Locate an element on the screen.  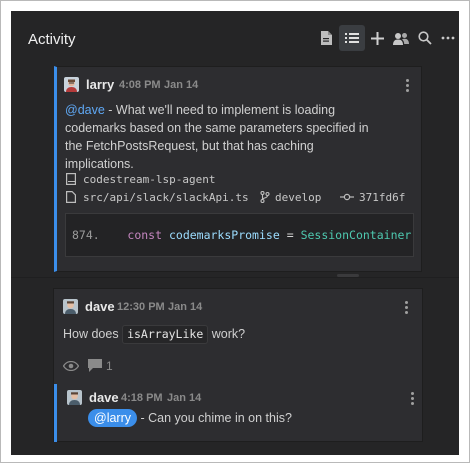
ellipsis-icon is located at coordinates (448, 38).